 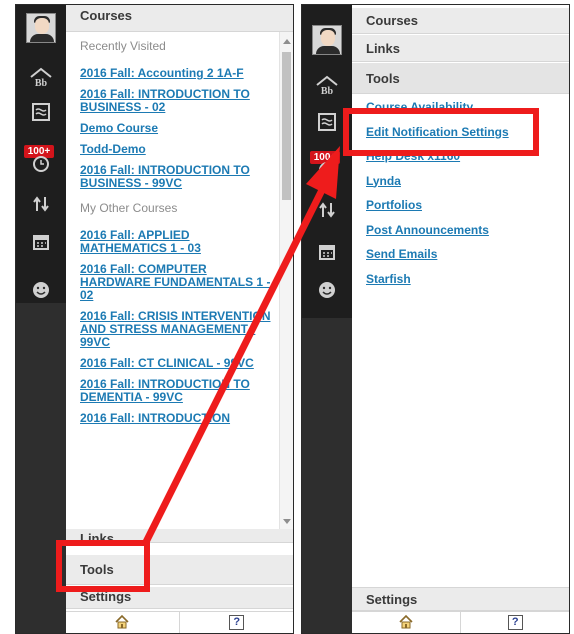 What do you see at coordinates (327, 475) in the screenshot?
I see `rail-footer` at bounding box center [327, 475].